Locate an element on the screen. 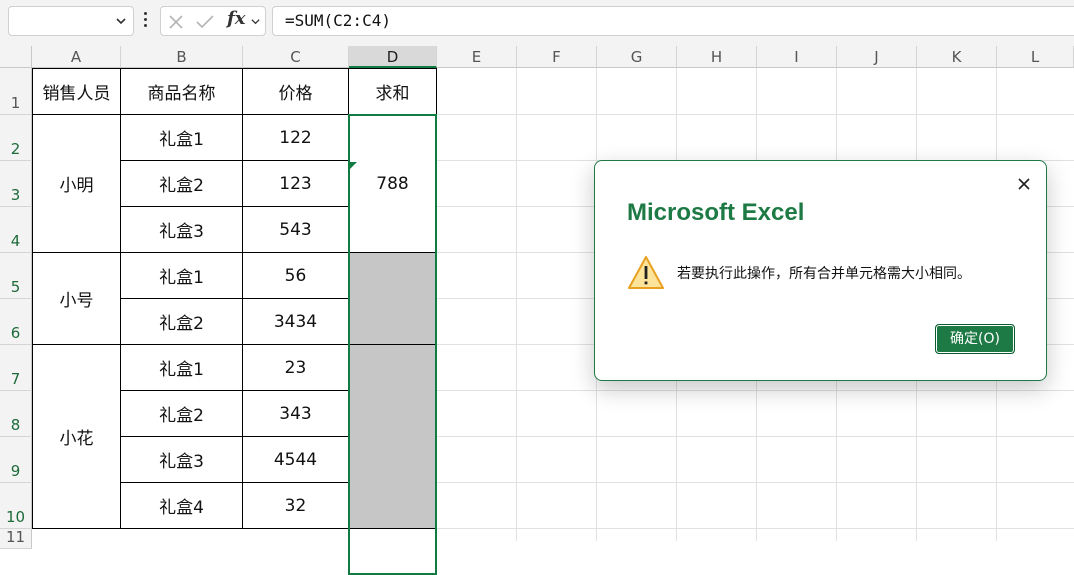 The height and width of the screenshot is (575, 1074). cancel-icon is located at coordinates (176, 22).